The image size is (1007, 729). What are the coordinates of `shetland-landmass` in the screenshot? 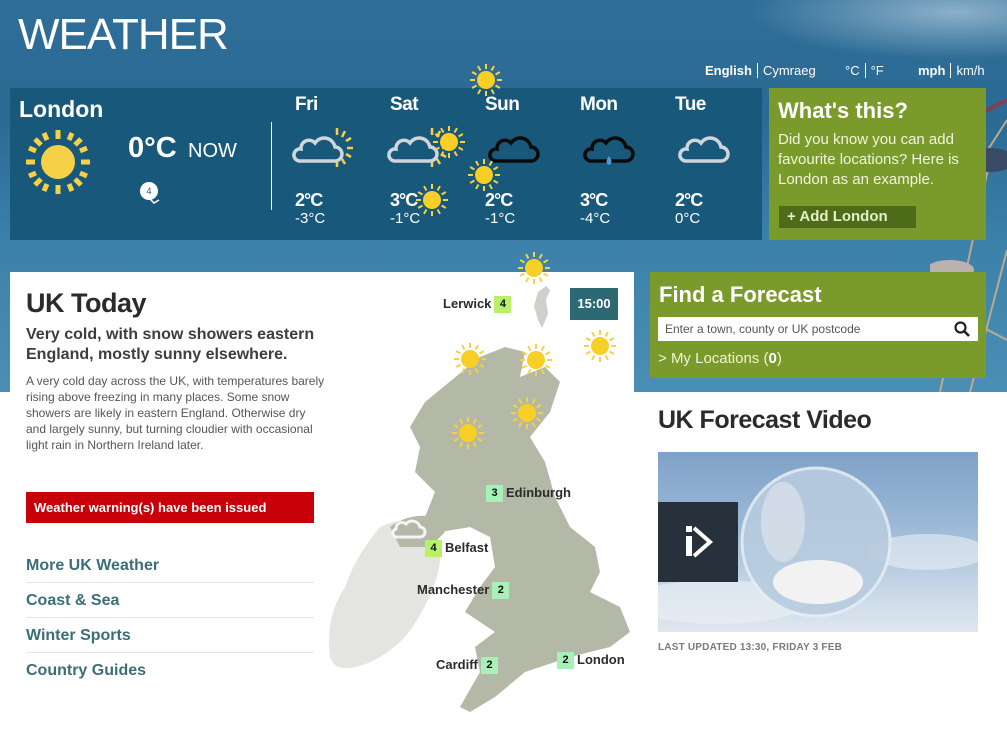 It's located at (542, 307).